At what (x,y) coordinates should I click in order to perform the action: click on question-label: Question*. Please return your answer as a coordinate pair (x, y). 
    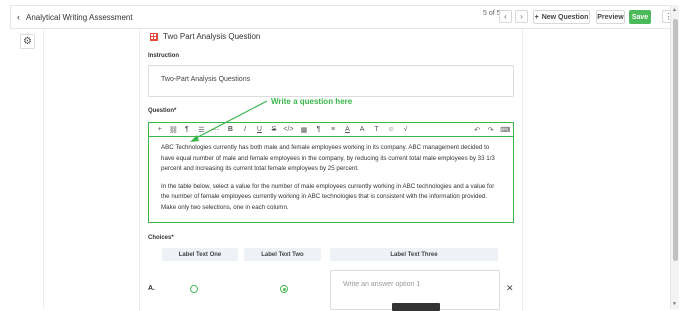
    Looking at the image, I should click on (162, 111).